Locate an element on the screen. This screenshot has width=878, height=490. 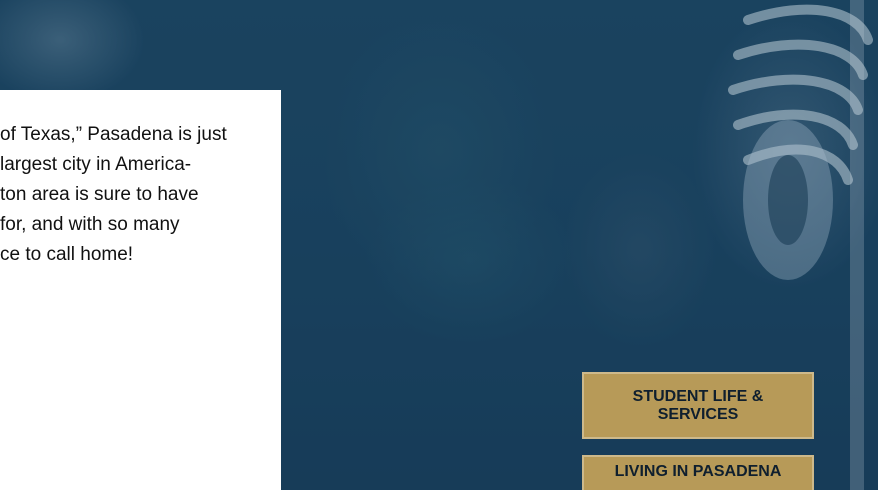
student-life-services-button: STUDENT LIFE & SERVICES is located at coordinates (698, 405).